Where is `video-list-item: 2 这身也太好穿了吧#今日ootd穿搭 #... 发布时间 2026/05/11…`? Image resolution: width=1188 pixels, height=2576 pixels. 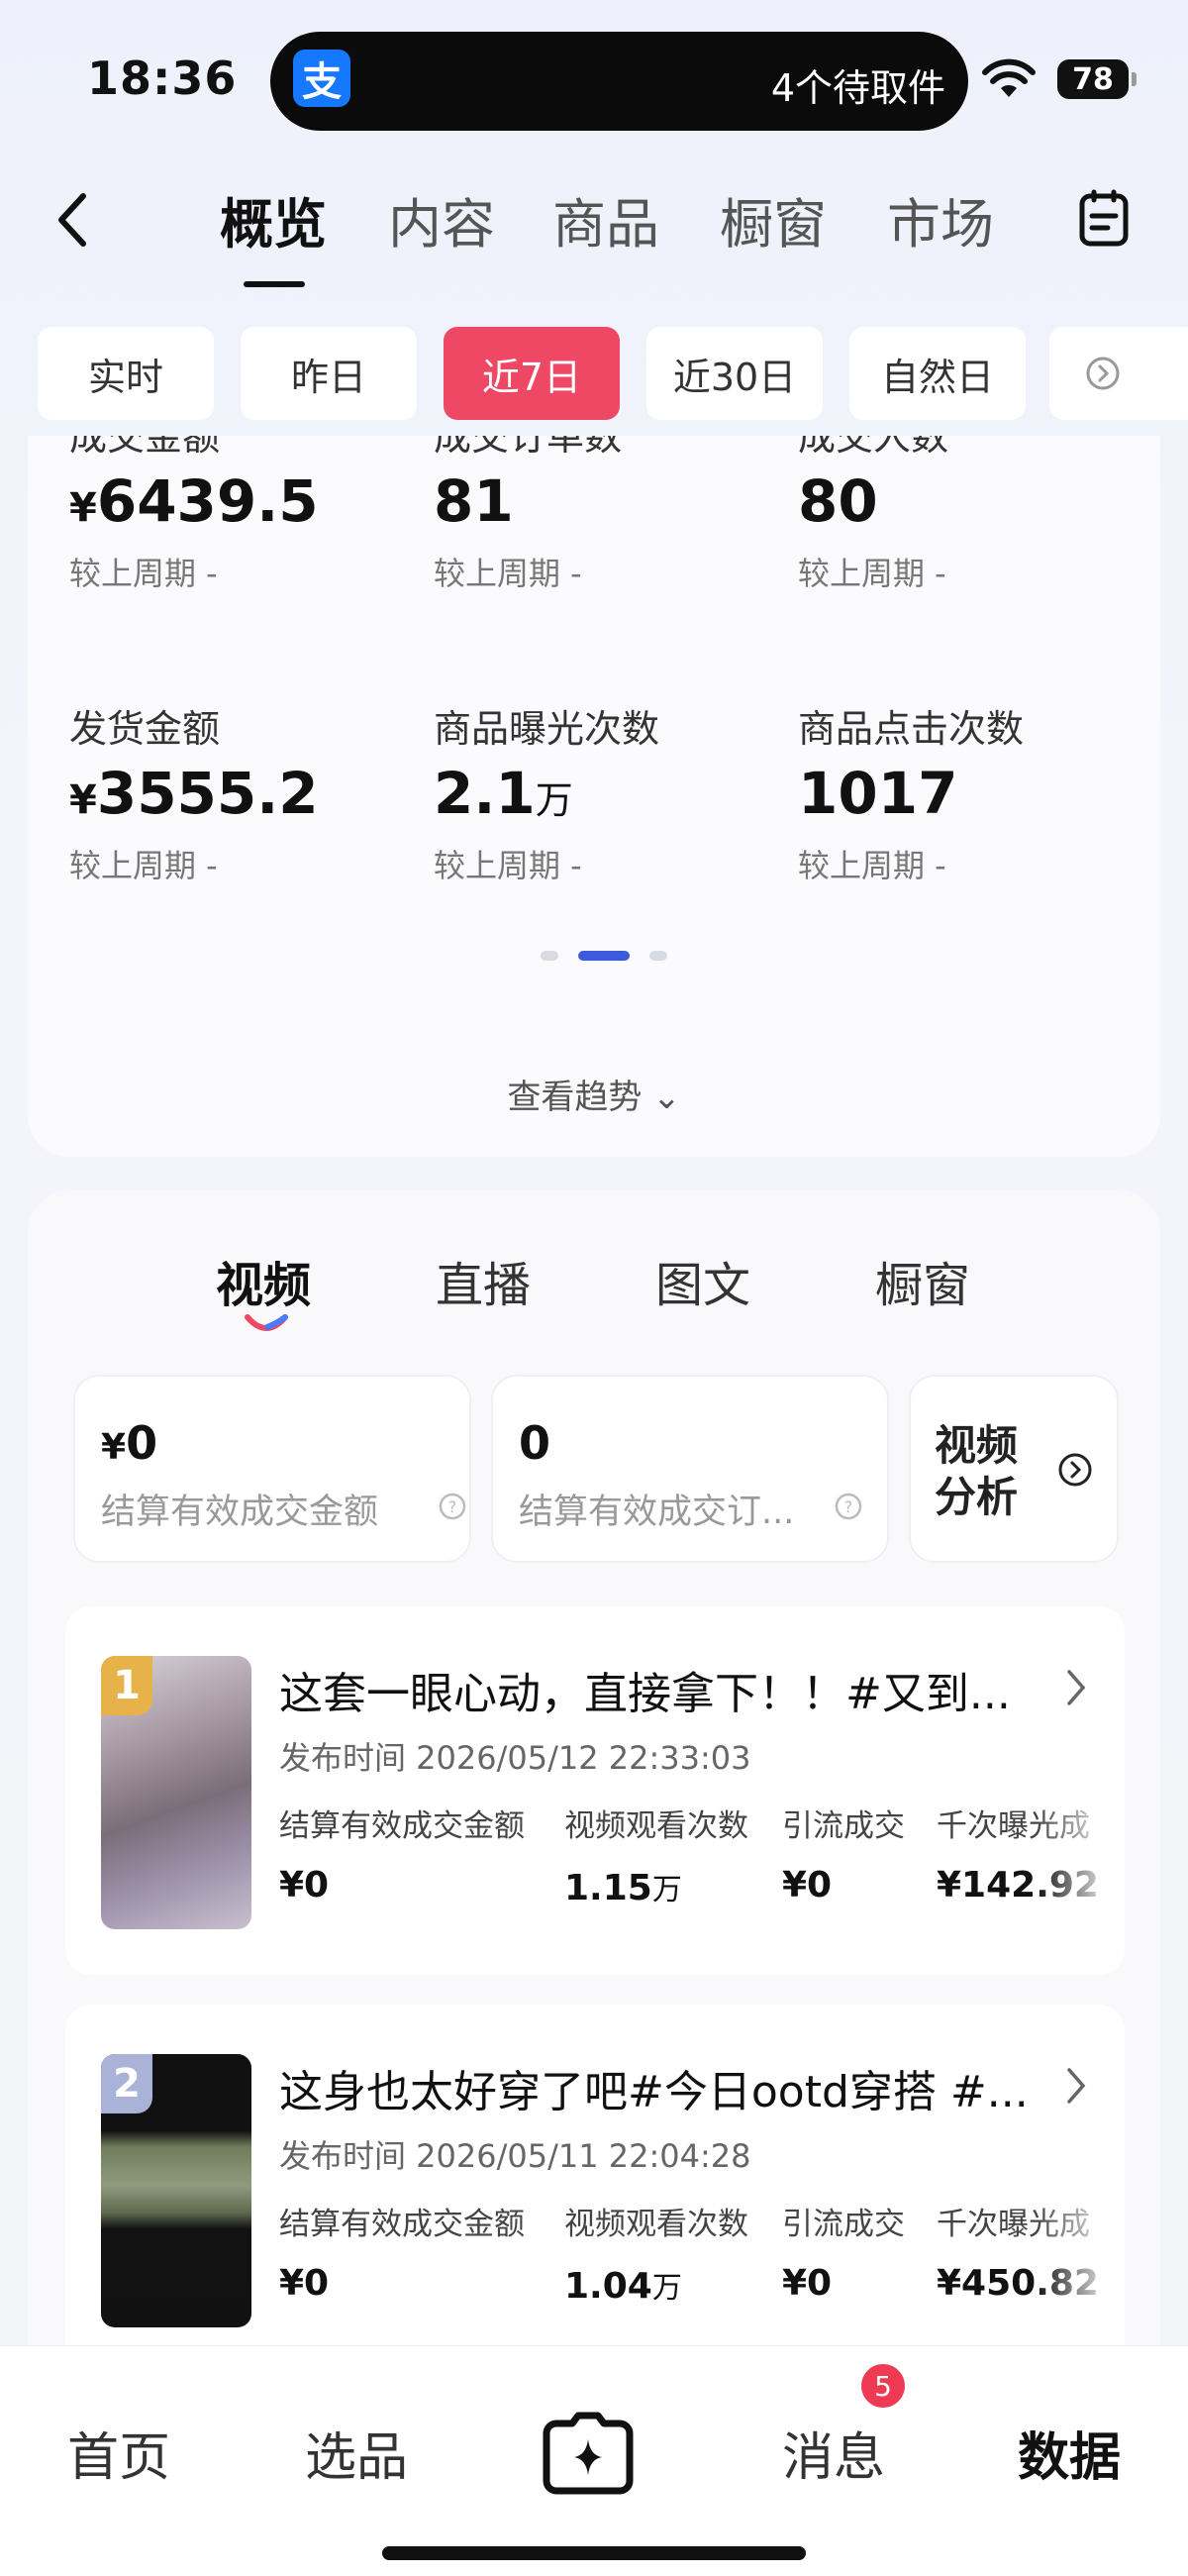
video-list-item: 2 这身也太好穿了吧#今日ootd穿搭 #... 发布时间 2026/05/11… is located at coordinates (595, 2189).